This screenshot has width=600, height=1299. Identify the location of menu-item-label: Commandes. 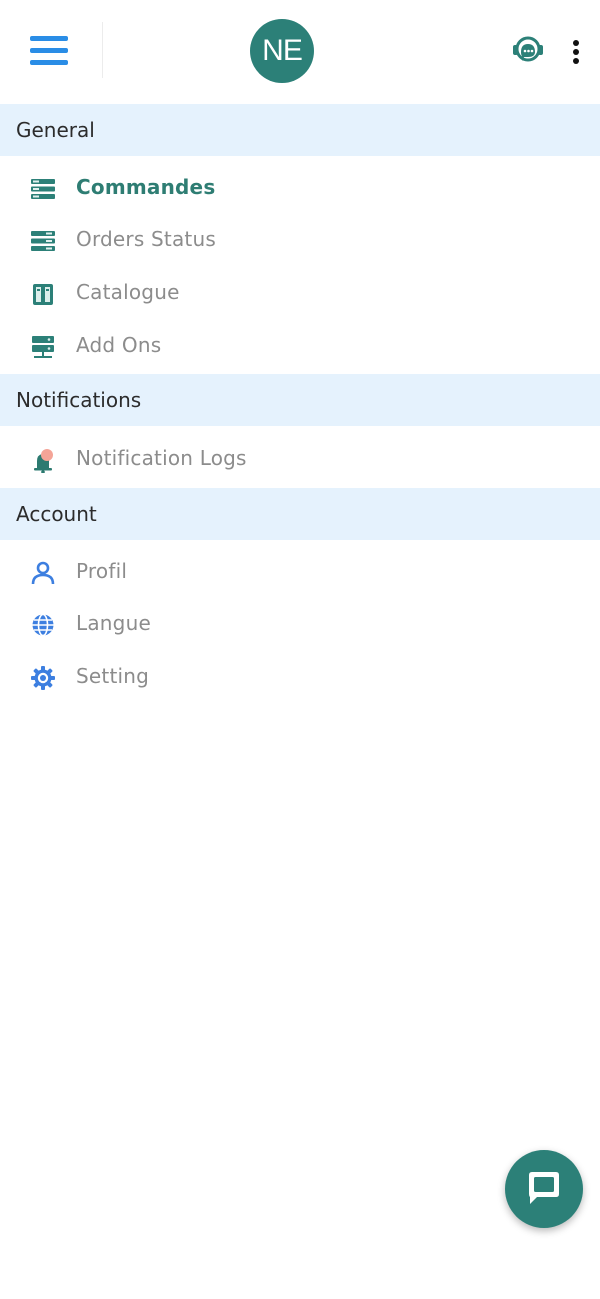
(146, 187).